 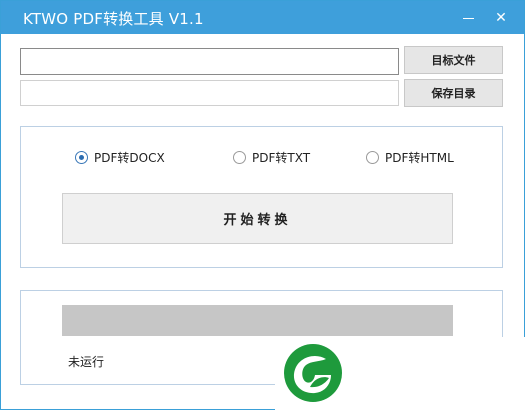 I want to click on window-title: KTWO PDF转换工具 V1.1, so click(x=113, y=19).